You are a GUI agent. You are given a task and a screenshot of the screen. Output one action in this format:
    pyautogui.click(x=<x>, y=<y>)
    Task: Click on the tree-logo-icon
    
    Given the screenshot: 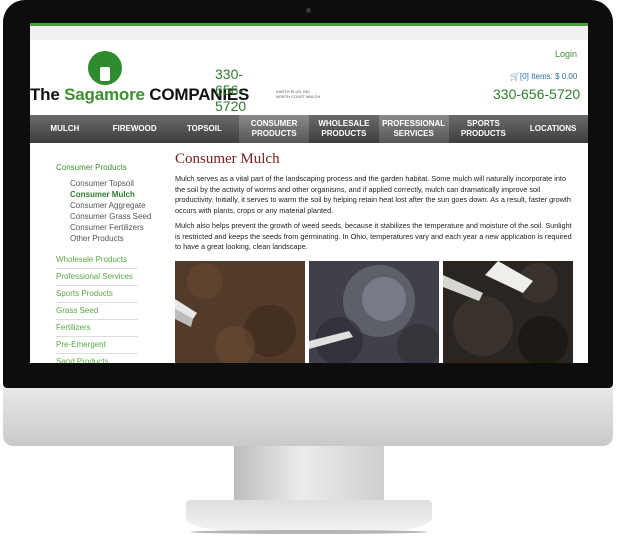 What is the action you would take?
    pyautogui.click(x=105, y=68)
    